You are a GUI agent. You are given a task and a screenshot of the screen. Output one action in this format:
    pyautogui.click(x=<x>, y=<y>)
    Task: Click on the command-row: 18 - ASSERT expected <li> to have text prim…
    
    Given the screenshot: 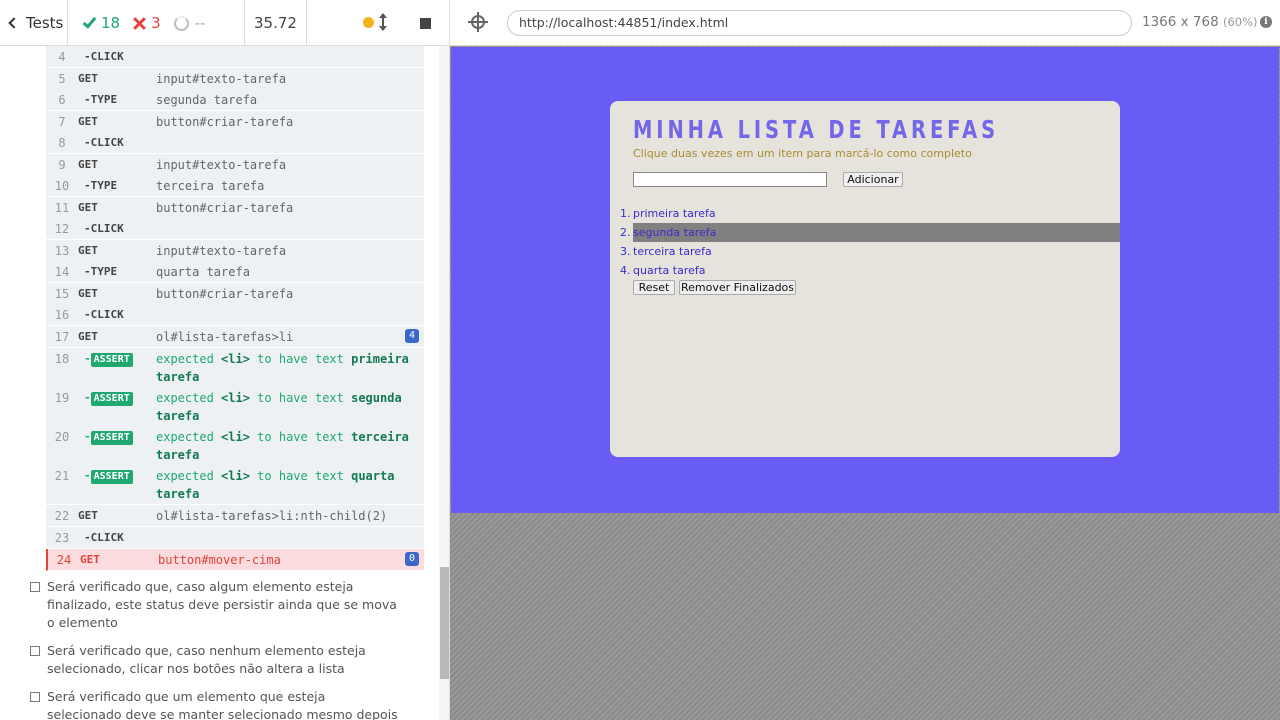 What is the action you would take?
    pyautogui.click(x=235, y=367)
    